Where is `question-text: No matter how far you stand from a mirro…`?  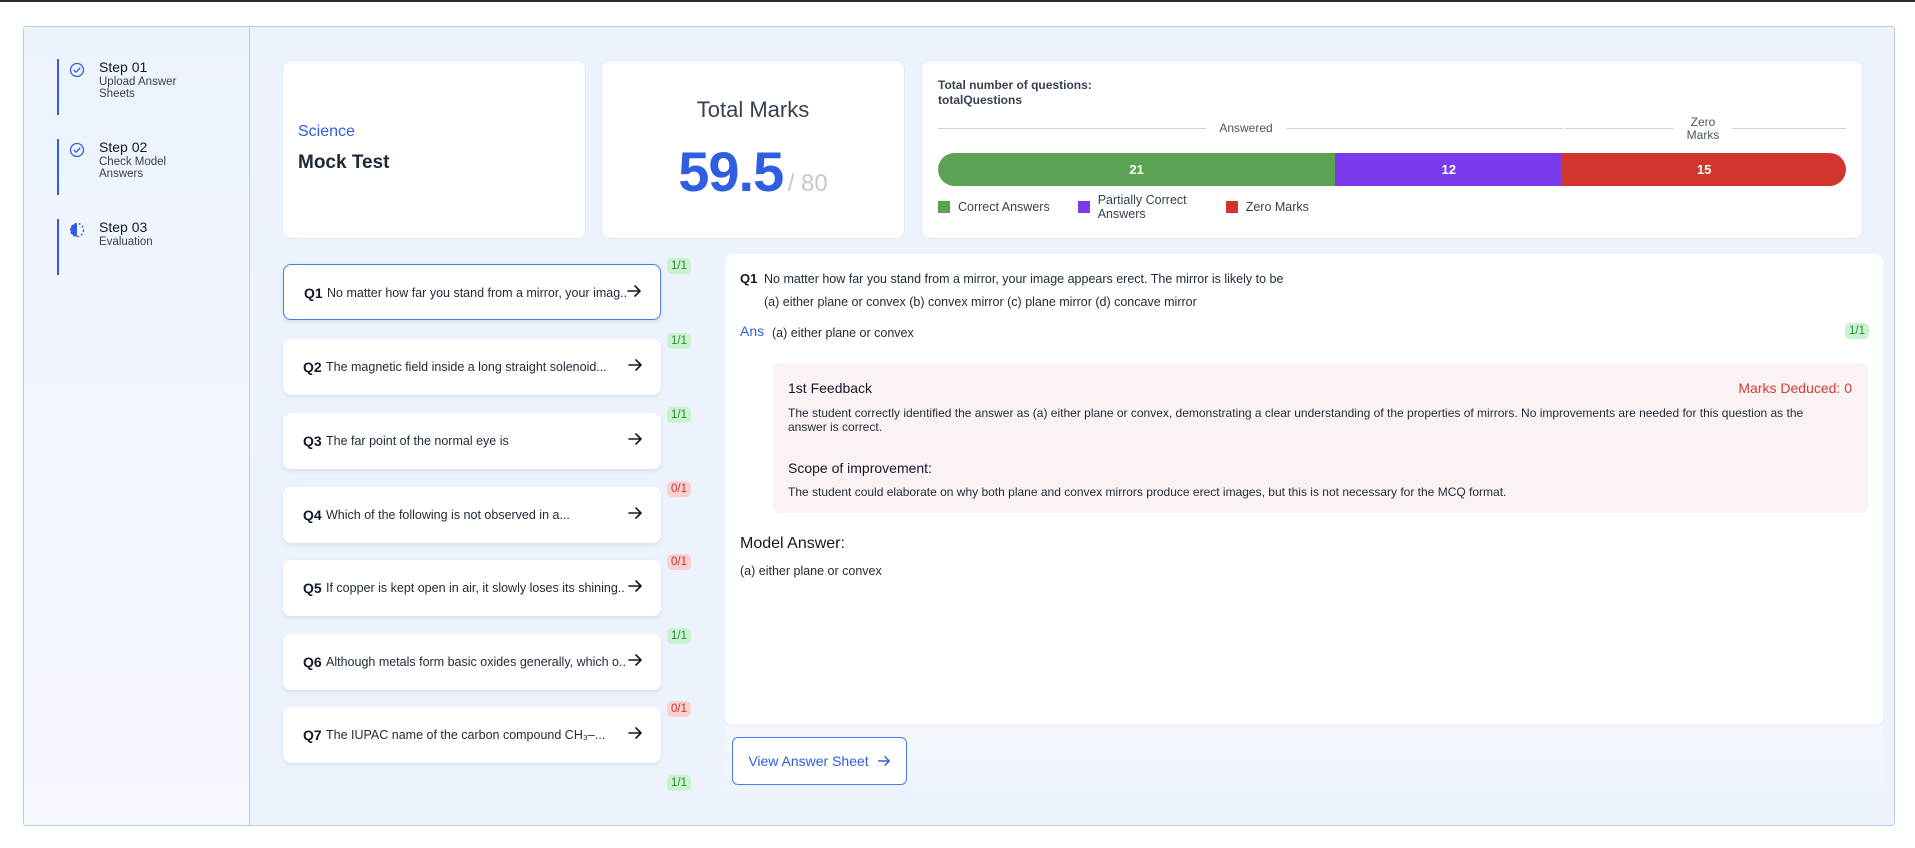
question-text: No matter how far you stand from a mirro… is located at coordinates (477, 293).